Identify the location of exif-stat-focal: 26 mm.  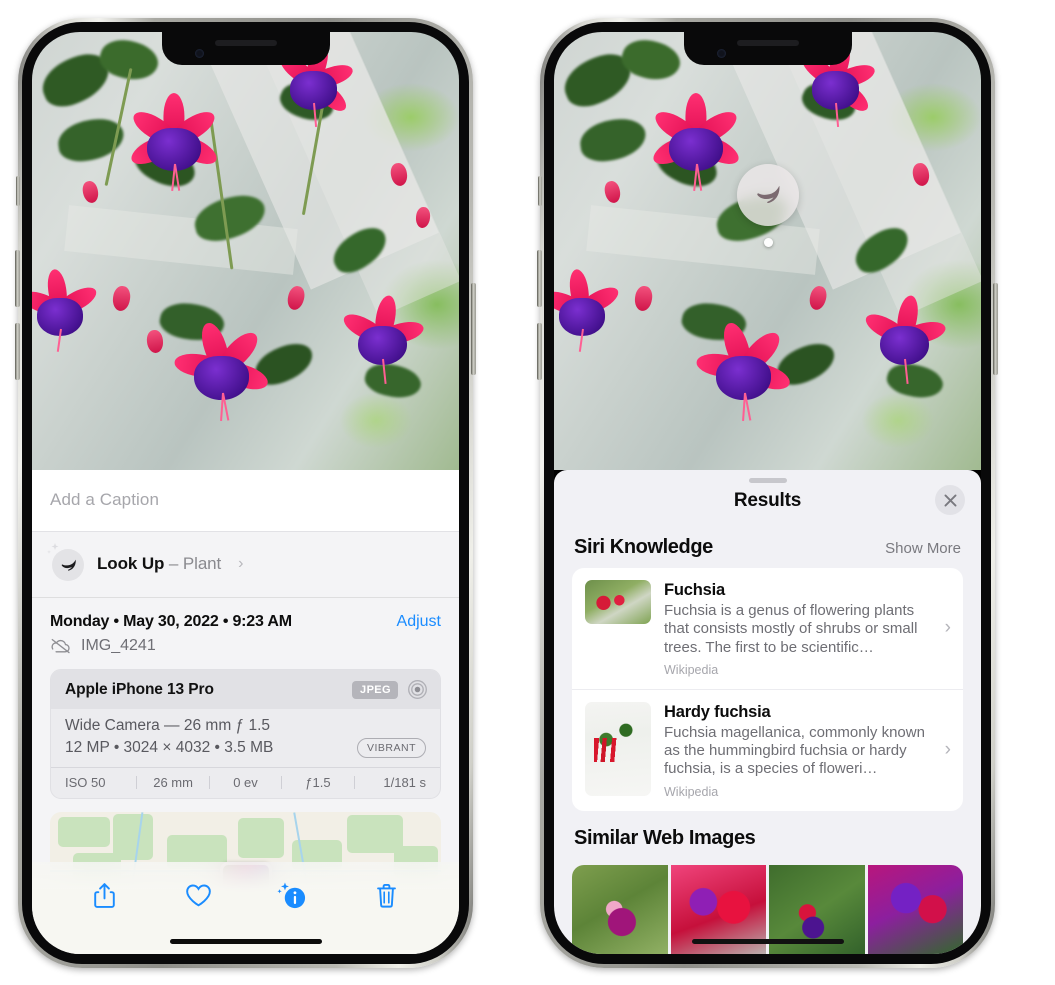
(173, 782).